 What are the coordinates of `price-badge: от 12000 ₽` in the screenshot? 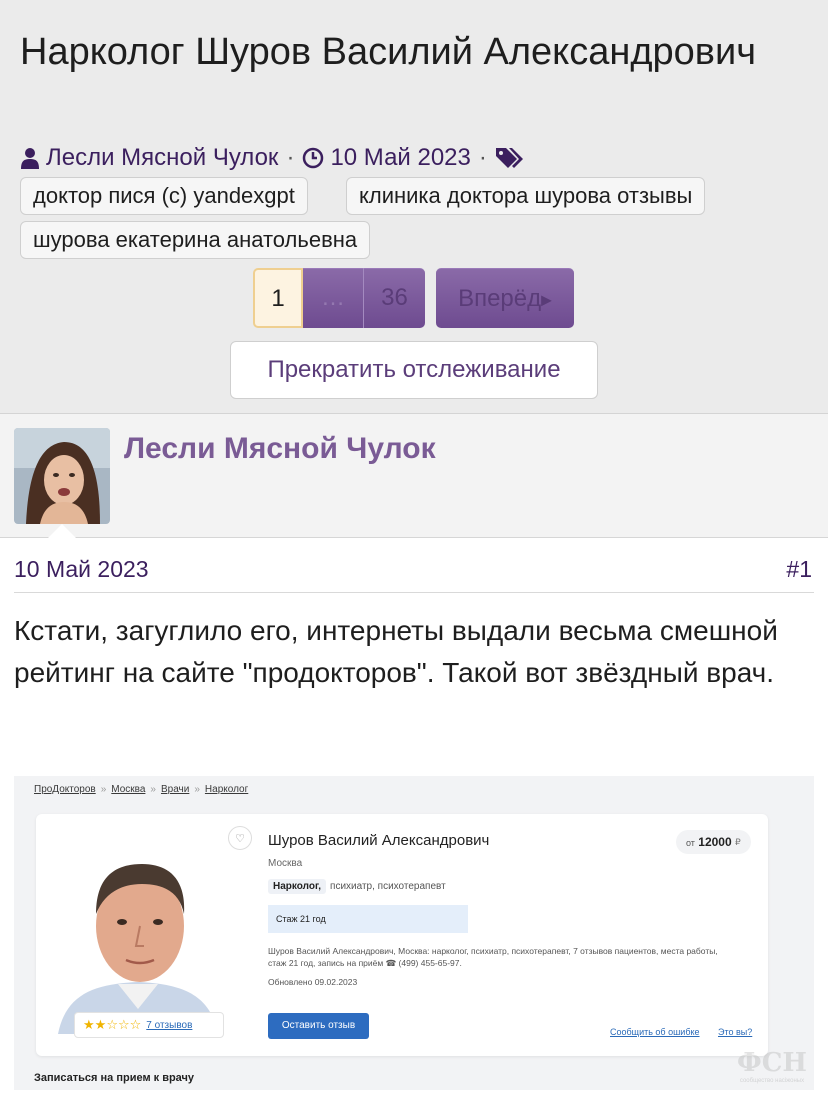 It's located at (713, 842).